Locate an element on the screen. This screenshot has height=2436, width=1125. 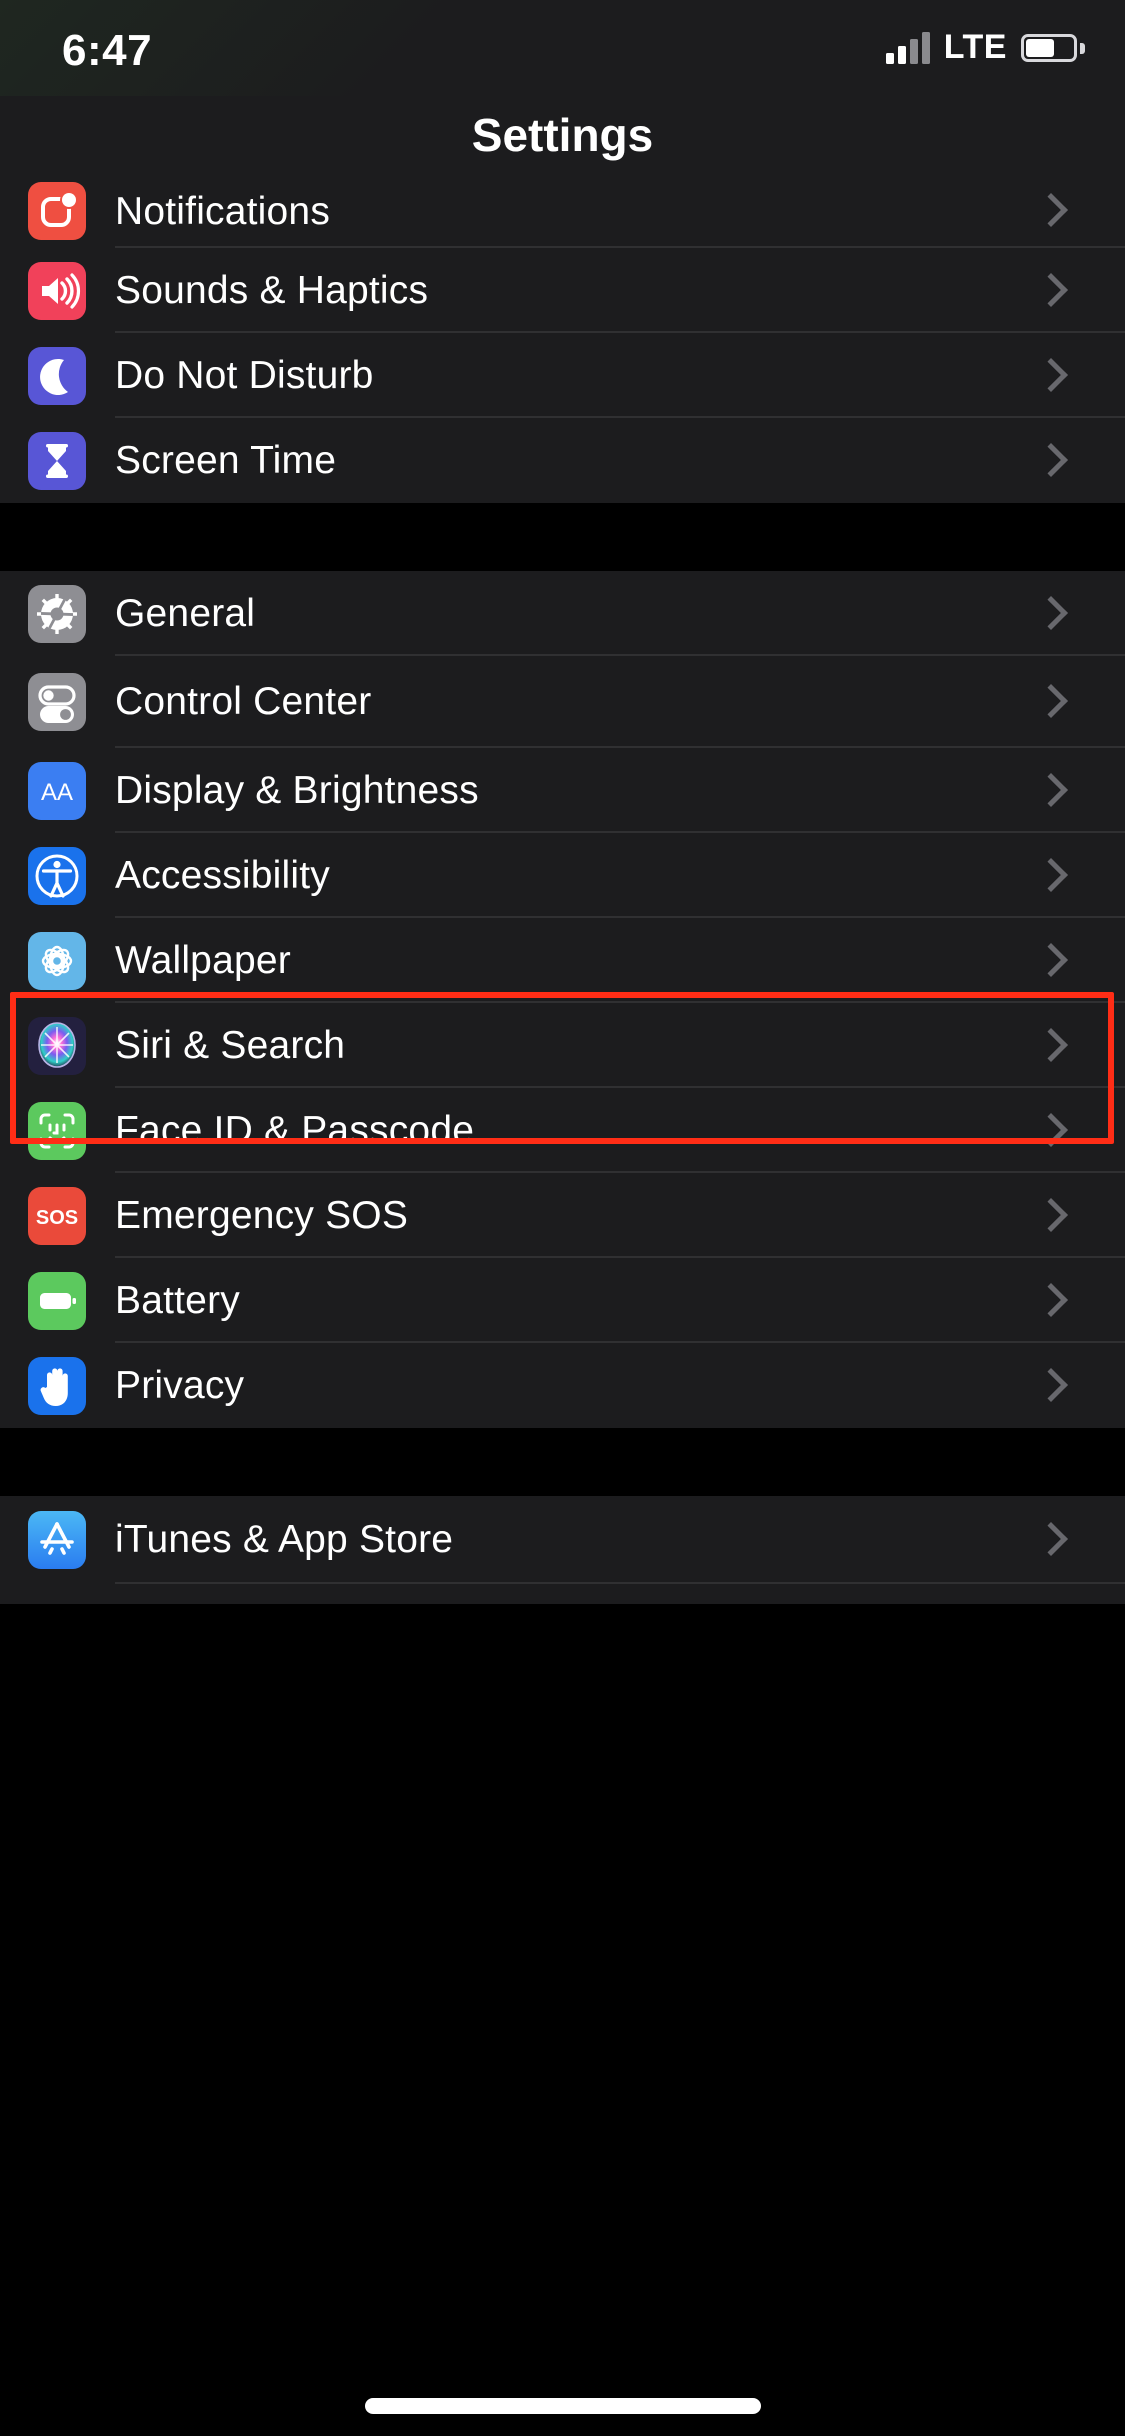
sos-icon: SOS is located at coordinates (57, 1215).